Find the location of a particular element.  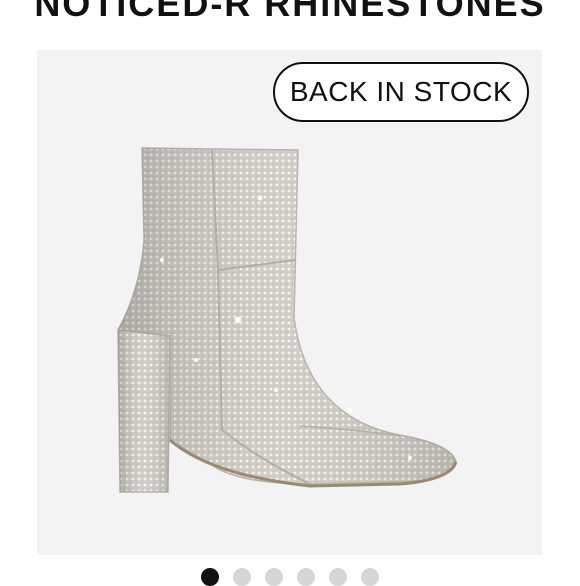

back-in-stock-badge: BACK IN STOCK is located at coordinates (401, 92).